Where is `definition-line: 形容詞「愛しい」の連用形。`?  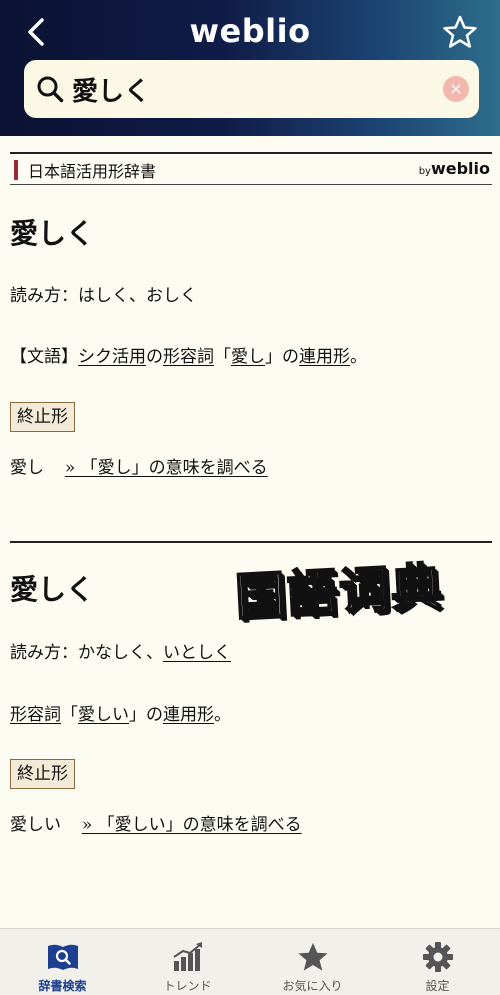 definition-line: 形容詞「愛しい」の連用形。 is located at coordinates (250, 715).